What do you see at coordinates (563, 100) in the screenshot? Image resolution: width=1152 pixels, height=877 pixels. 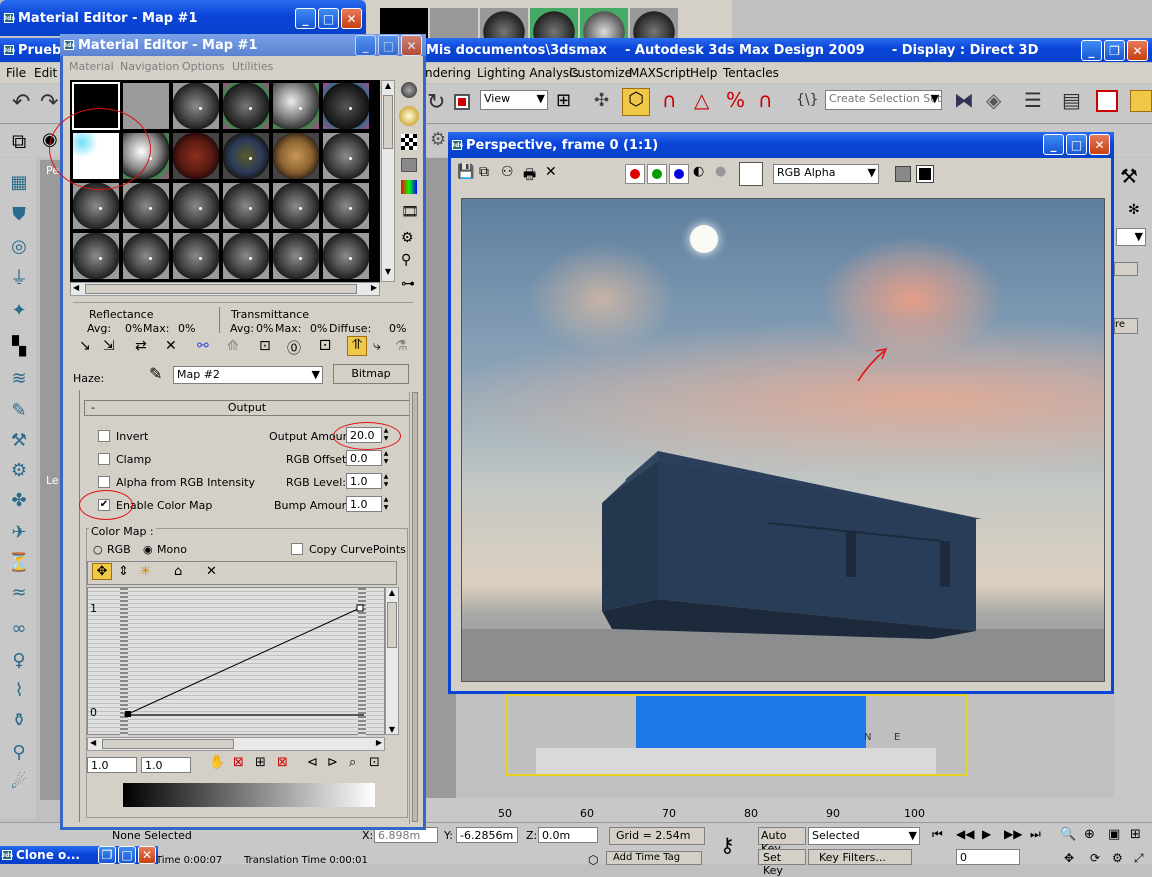 I see `pivot-icon: ⊞` at bounding box center [563, 100].